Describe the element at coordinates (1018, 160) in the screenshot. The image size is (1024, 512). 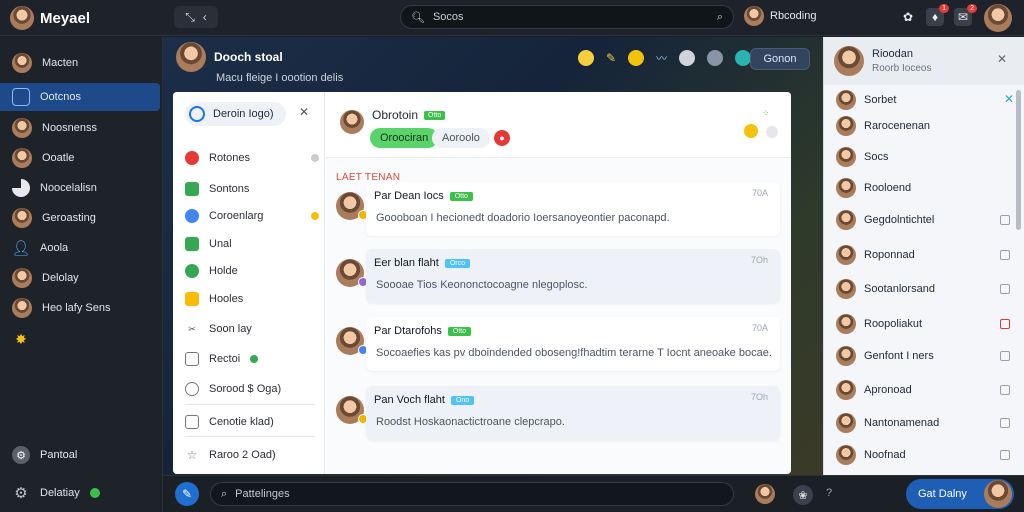
I see `scrollbar` at that location.